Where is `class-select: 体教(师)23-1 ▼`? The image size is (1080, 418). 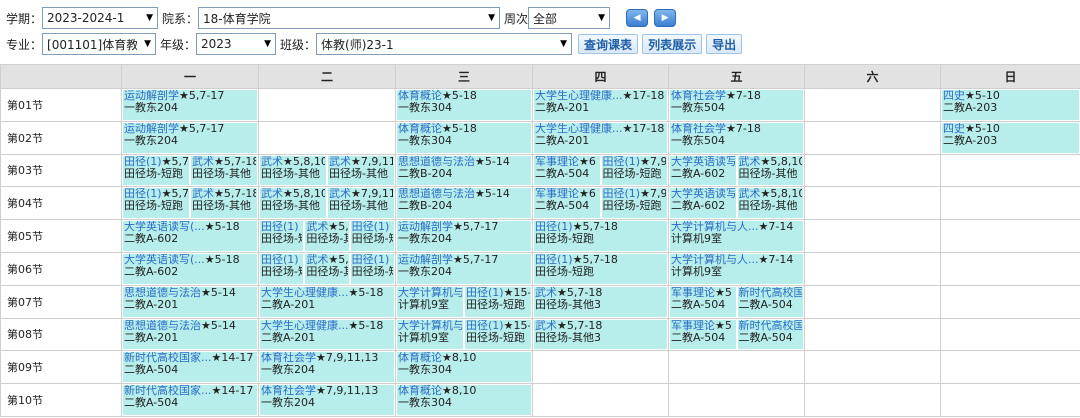 class-select: 体教(师)23-1 ▼ is located at coordinates (444, 44).